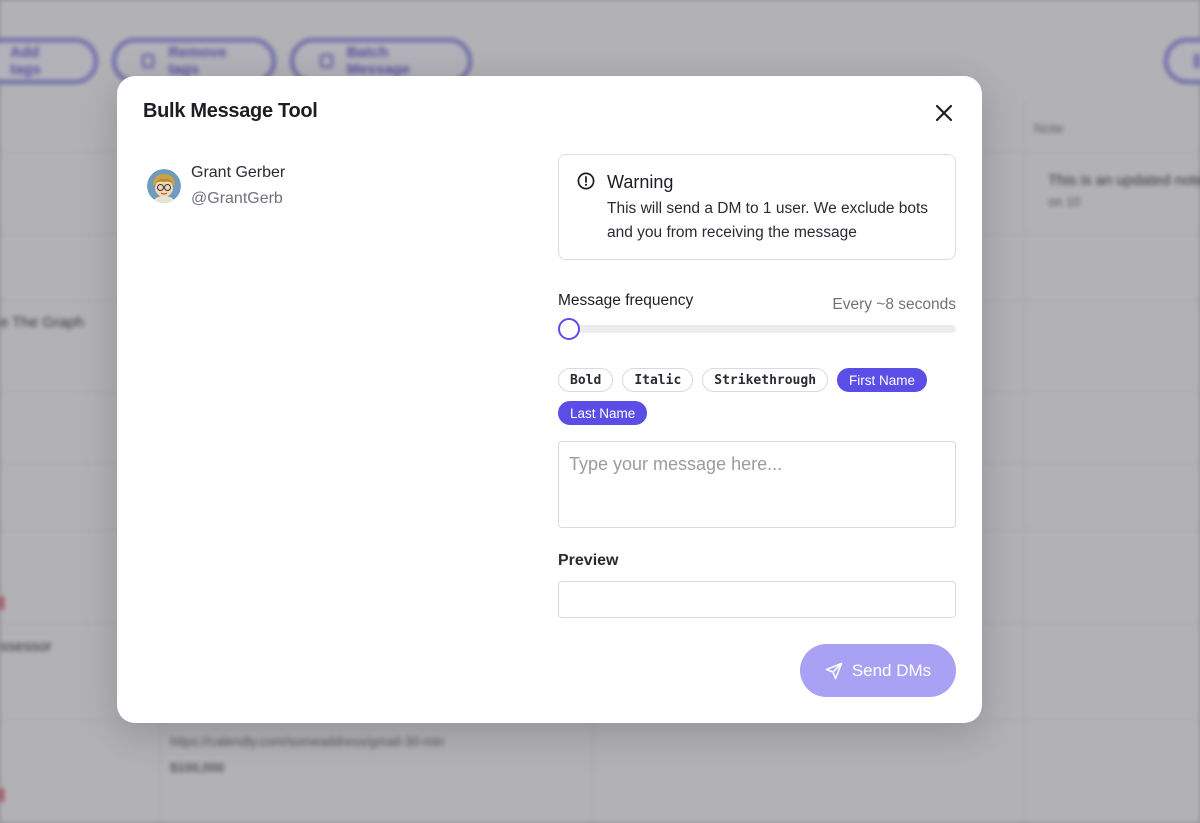 The height and width of the screenshot is (823, 1200). I want to click on warning-title: Warning, so click(640, 182).